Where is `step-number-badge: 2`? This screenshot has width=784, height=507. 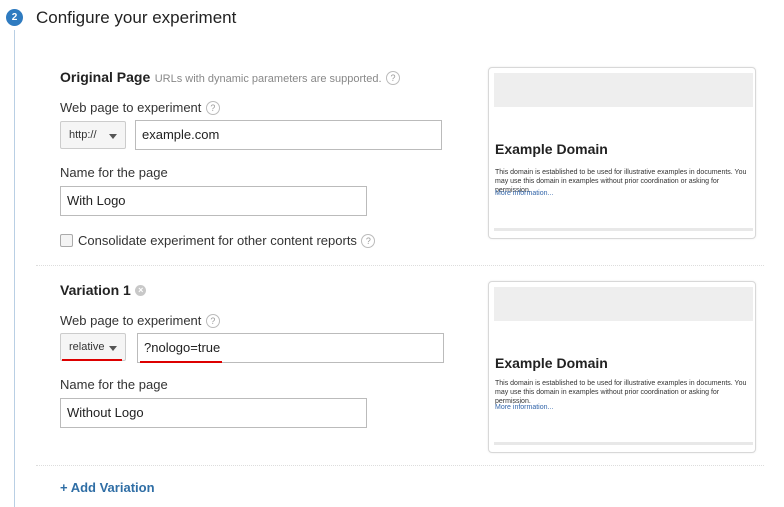
step-number-badge: 2 is located at coordinates (14, 17).